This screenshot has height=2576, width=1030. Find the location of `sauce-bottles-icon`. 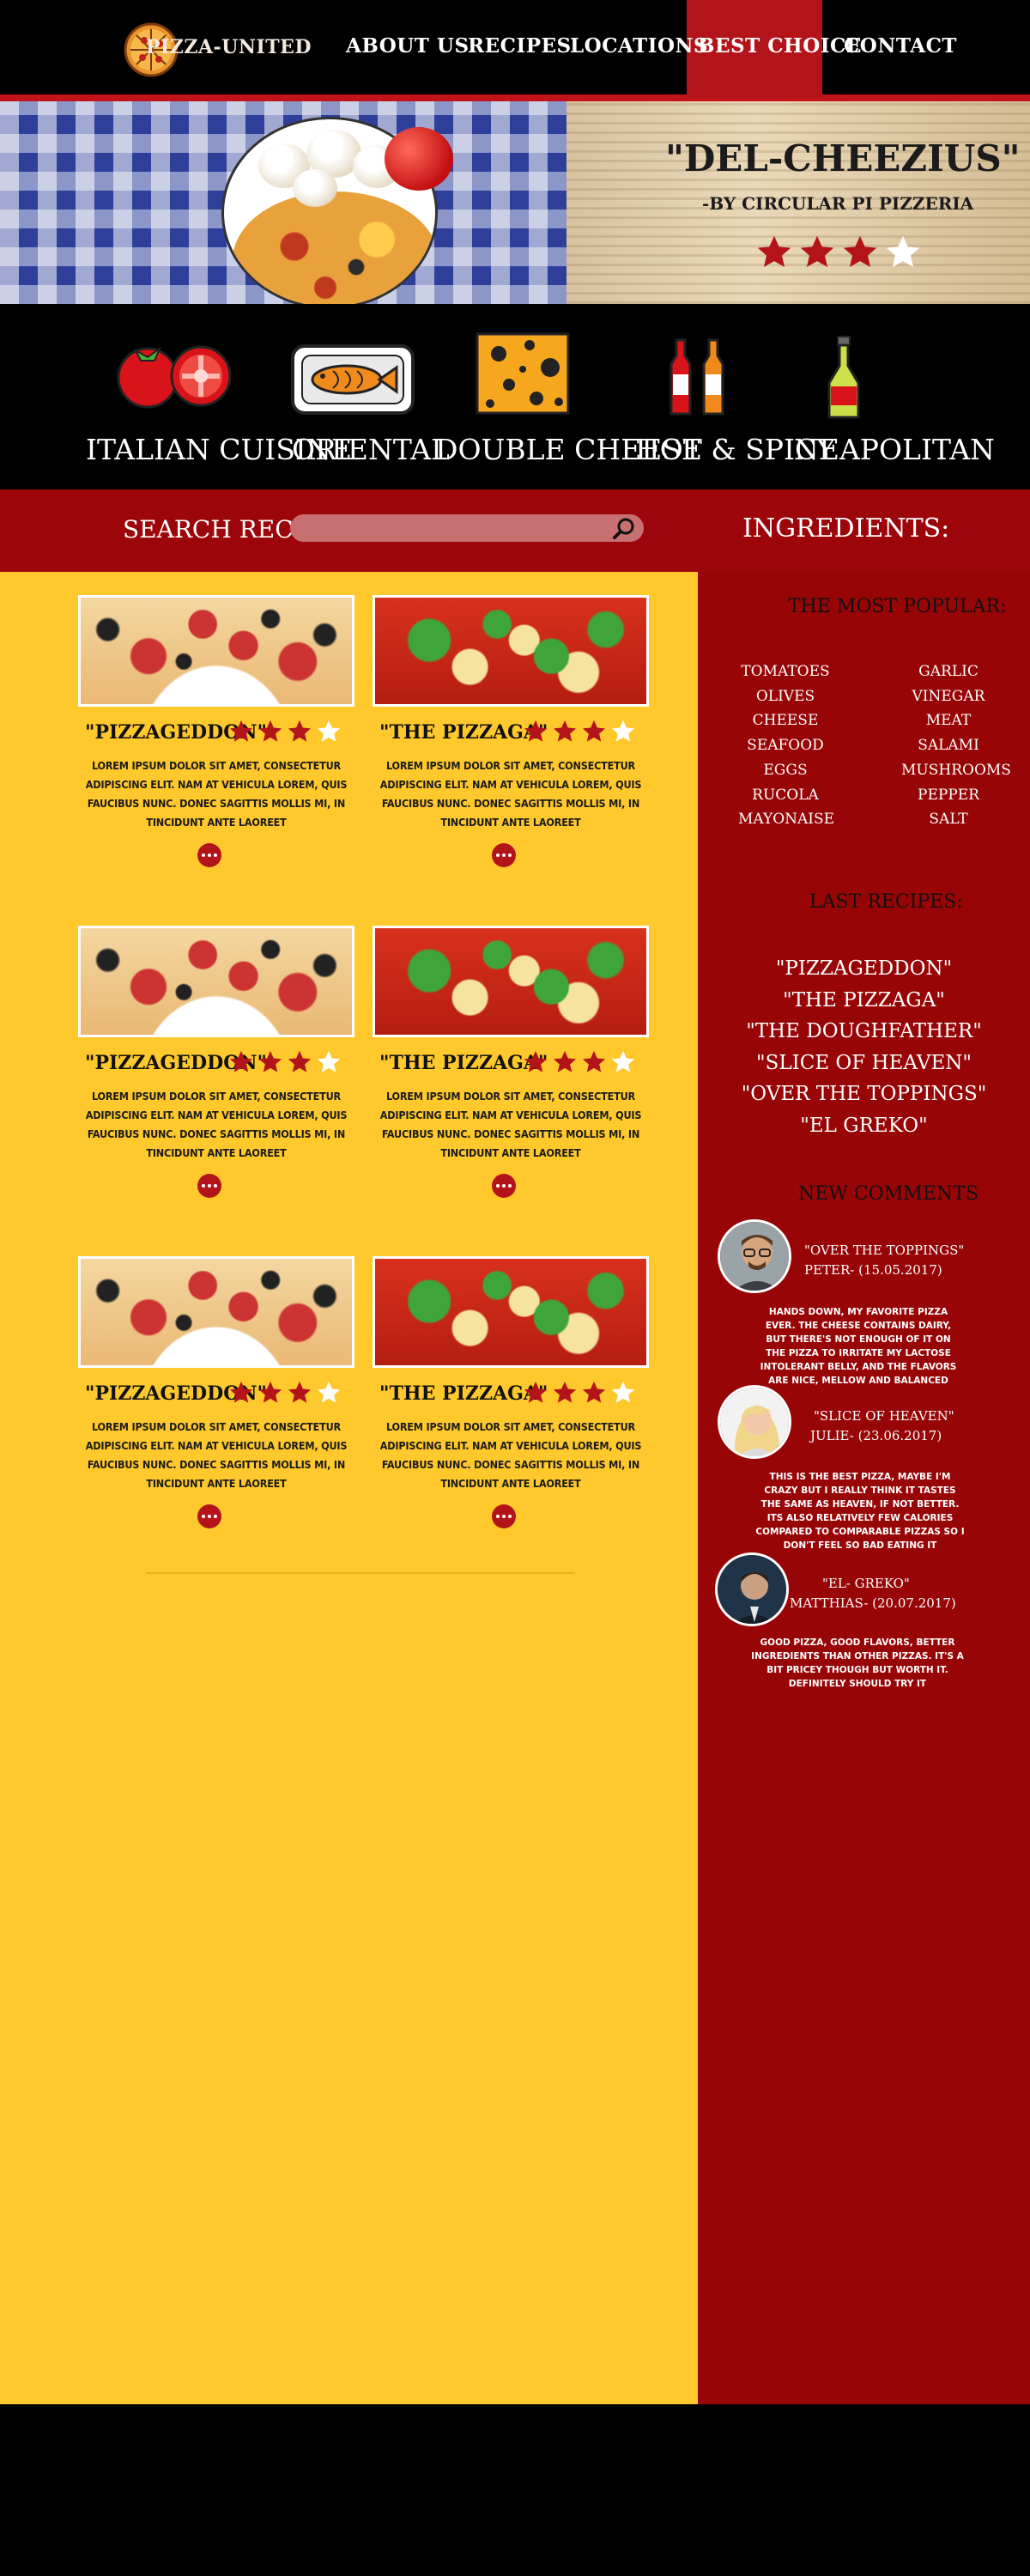

sauce-bottles-icon is located at coordinates (698, 378).